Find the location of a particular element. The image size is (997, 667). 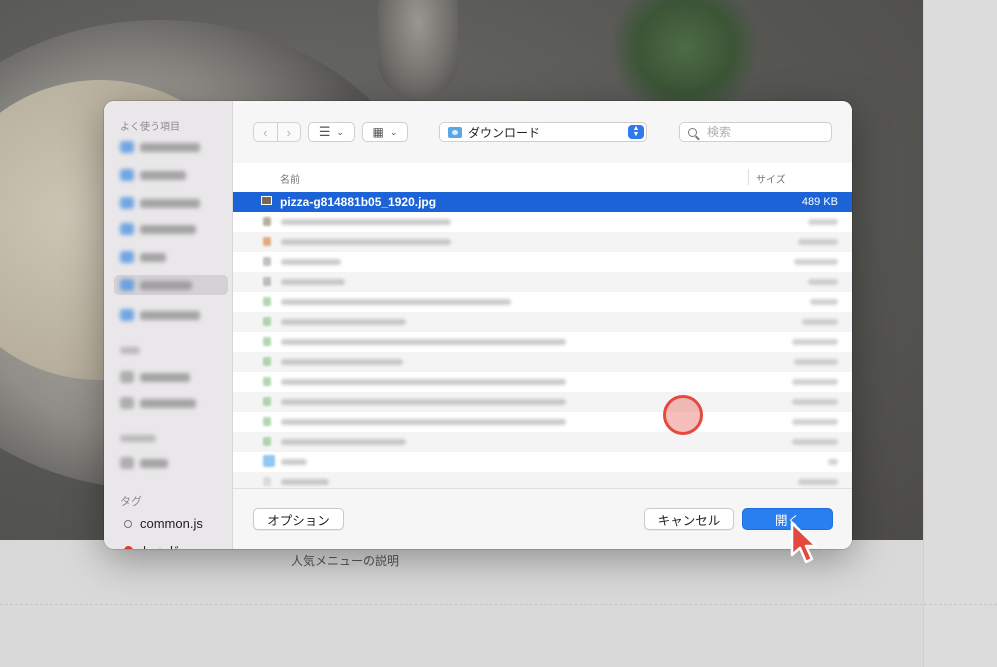

chevron-left-icon: ‹ is located at coordinates (265, 132).